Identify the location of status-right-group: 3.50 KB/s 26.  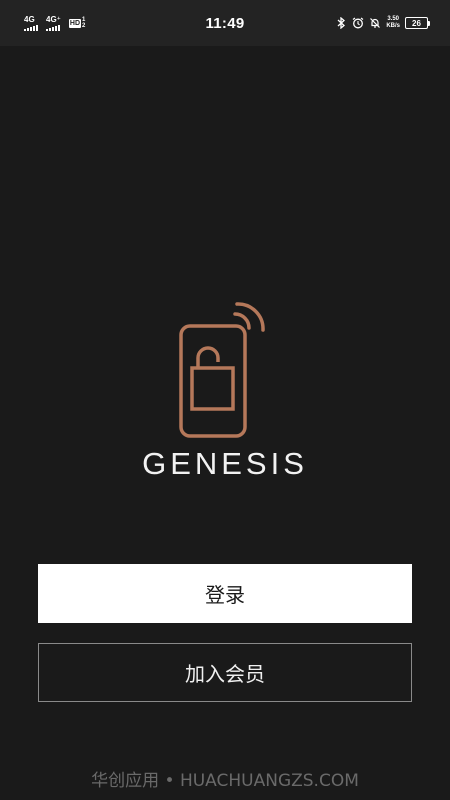
(382, 23).